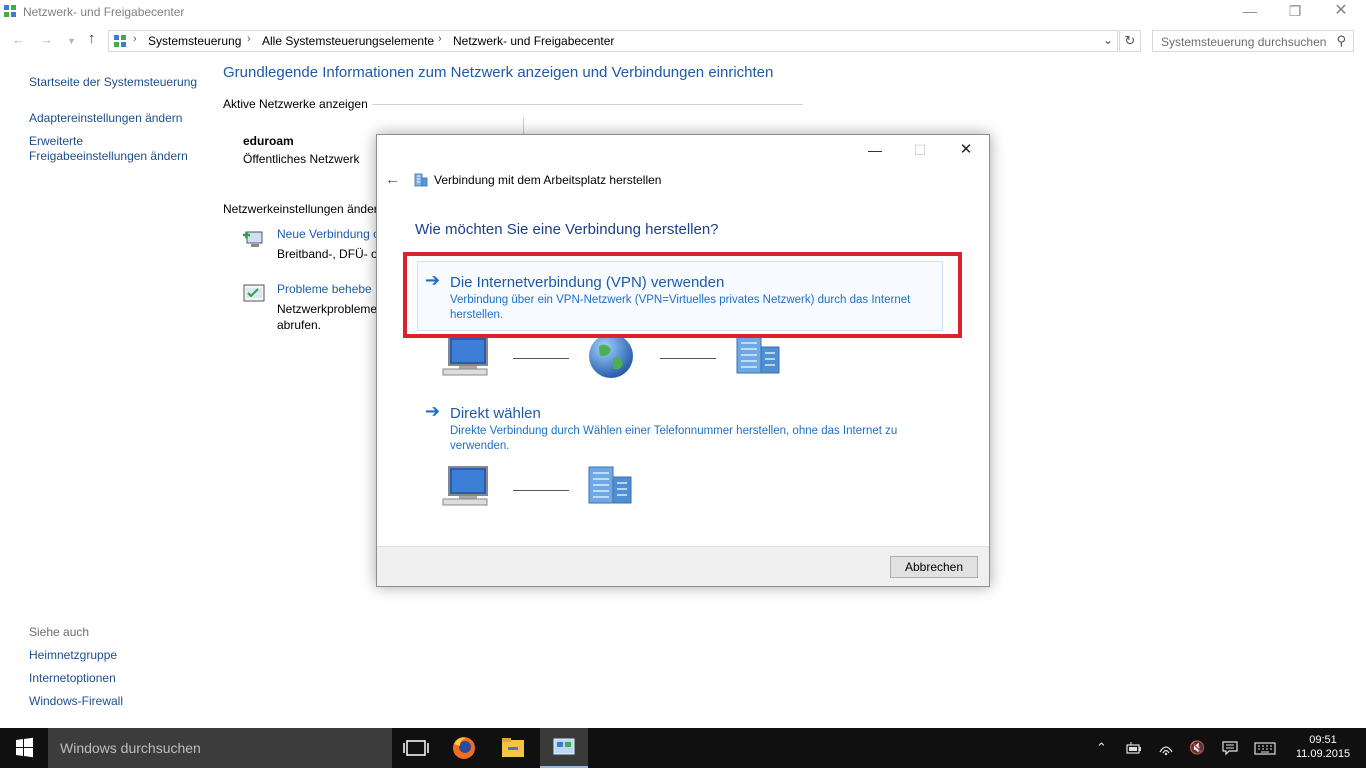  What do you see at coordinates (1244, 42) in the screenshot?
I see `search-placeholder: Systemsteuerung durchsuchen` at bounding box center [1244, 42].